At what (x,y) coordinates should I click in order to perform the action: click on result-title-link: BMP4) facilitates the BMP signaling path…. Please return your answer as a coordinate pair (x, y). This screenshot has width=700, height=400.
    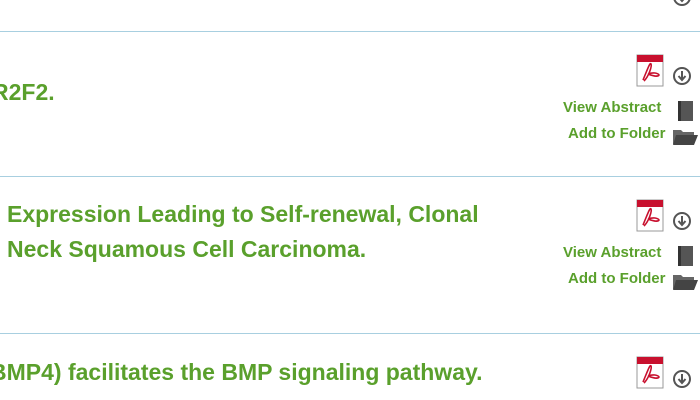
    Looking at the image, I should click on (241, 372).